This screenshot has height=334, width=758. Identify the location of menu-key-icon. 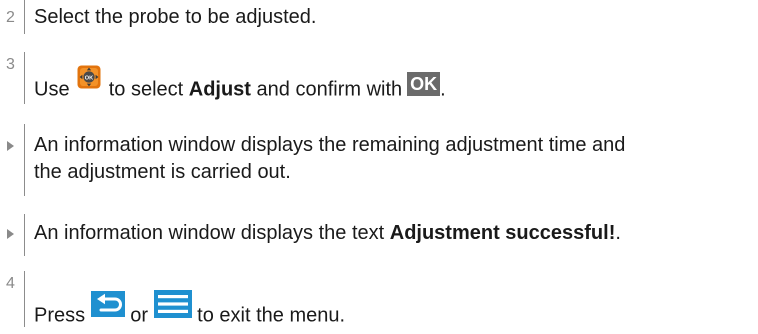
(172, 308).